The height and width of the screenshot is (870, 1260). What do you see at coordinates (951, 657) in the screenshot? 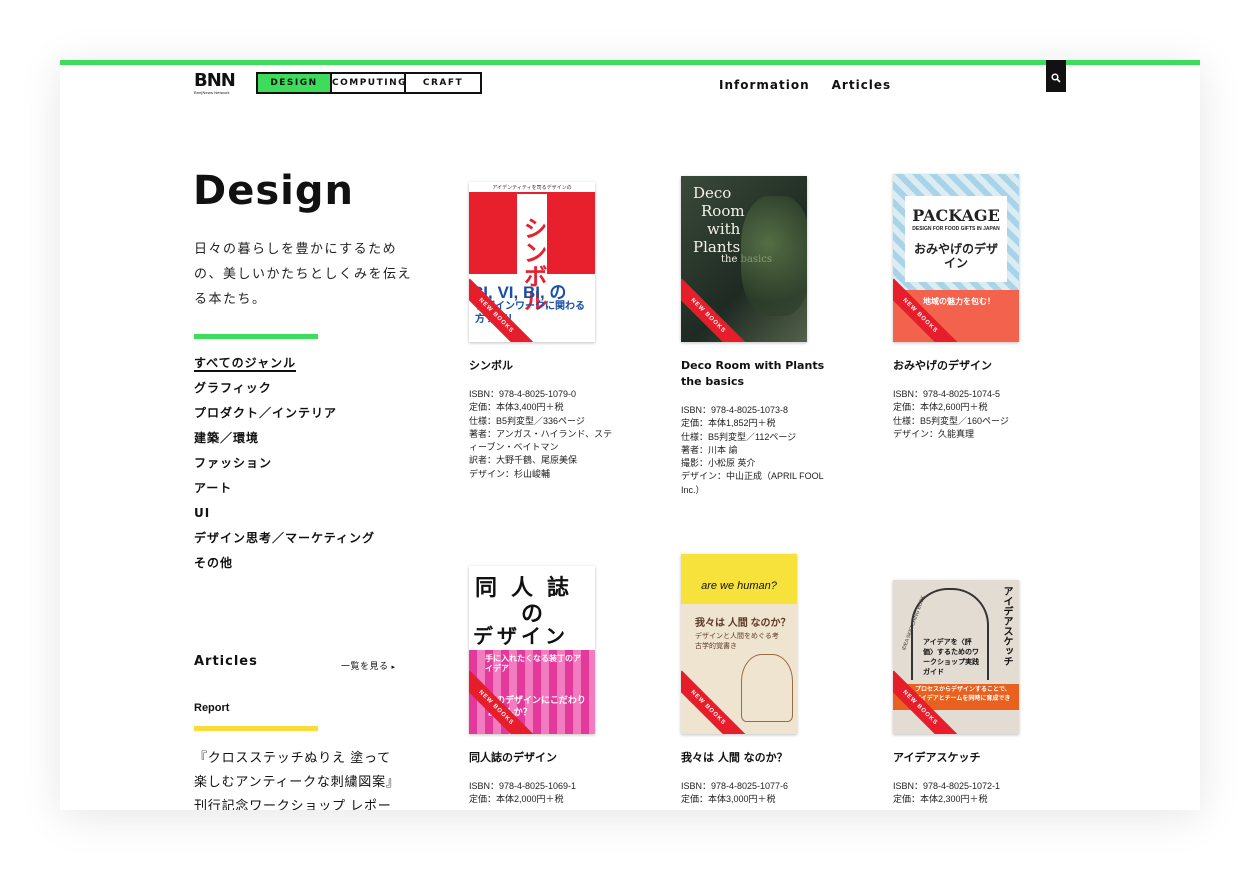
I see `cover-japanese-title: アイデアを〈評価〉するためのワークショップ実践ガイド` at bounding box center [951, 657].